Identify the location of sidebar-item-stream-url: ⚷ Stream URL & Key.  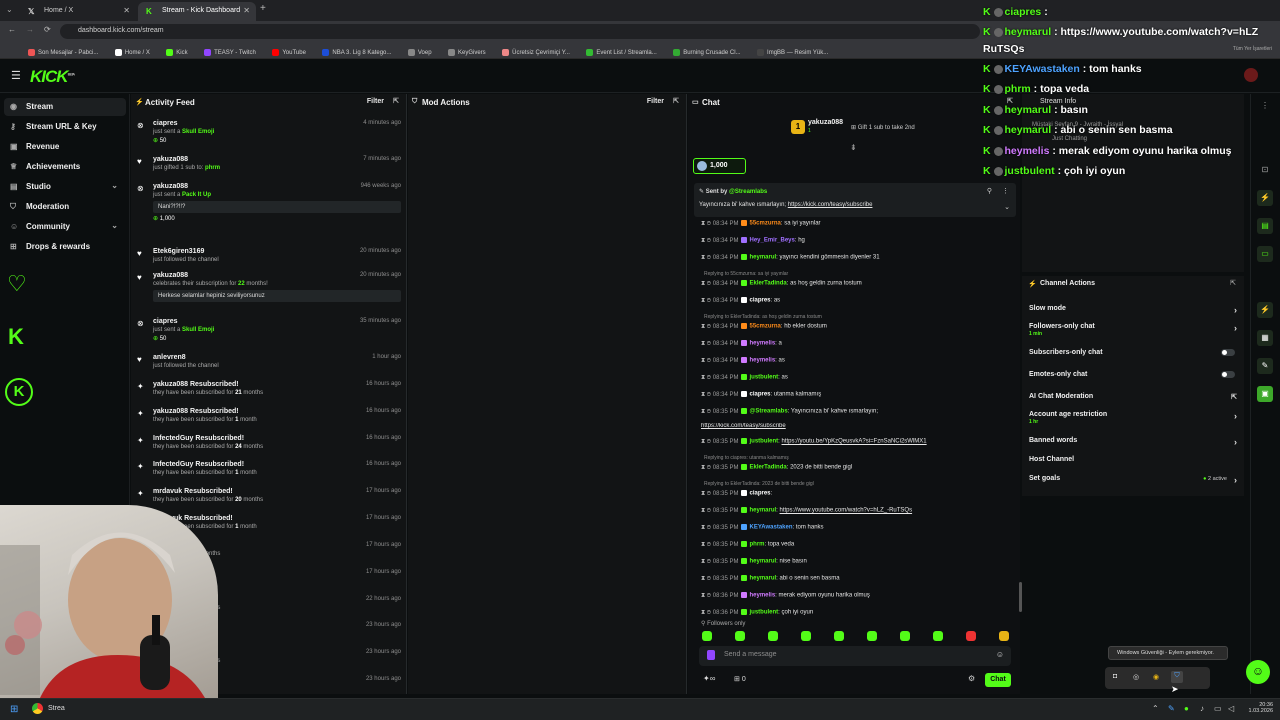
(65, 127).